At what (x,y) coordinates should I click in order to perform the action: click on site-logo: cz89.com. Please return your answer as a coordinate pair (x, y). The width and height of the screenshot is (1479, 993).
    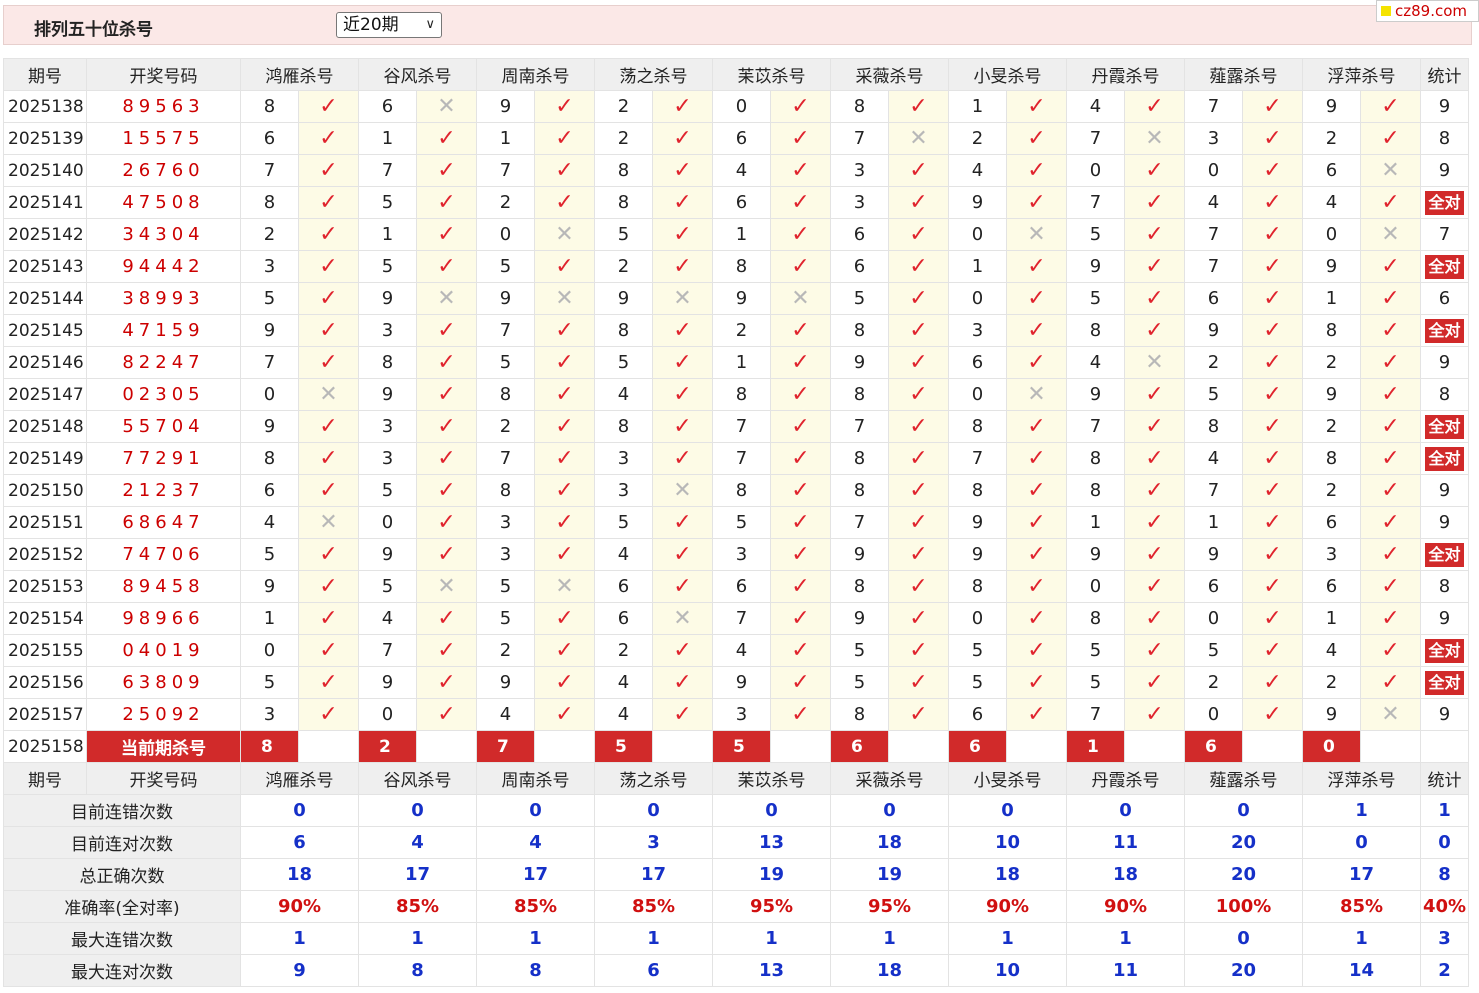
    Looking at the image, I should click on (1427, 11).